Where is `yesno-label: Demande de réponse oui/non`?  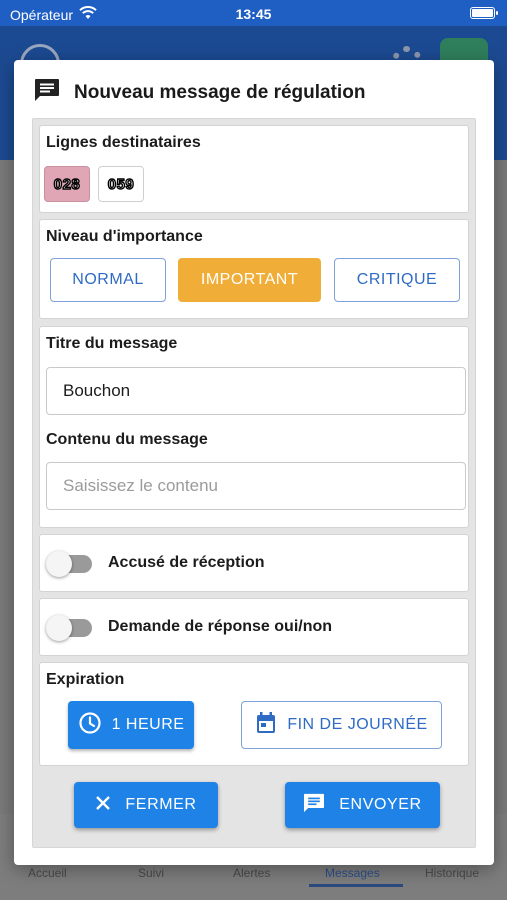 yesno-label: Demande de réponse oui/non is located at coordinates (220, 626).